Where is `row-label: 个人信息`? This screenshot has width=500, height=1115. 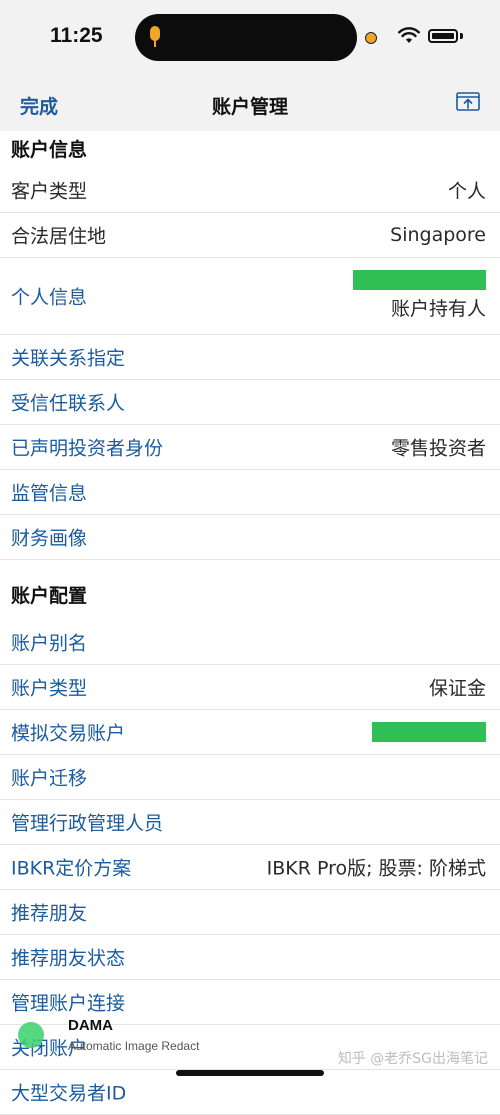
row-label: 个人信息 is located at coordinates (49, 297).